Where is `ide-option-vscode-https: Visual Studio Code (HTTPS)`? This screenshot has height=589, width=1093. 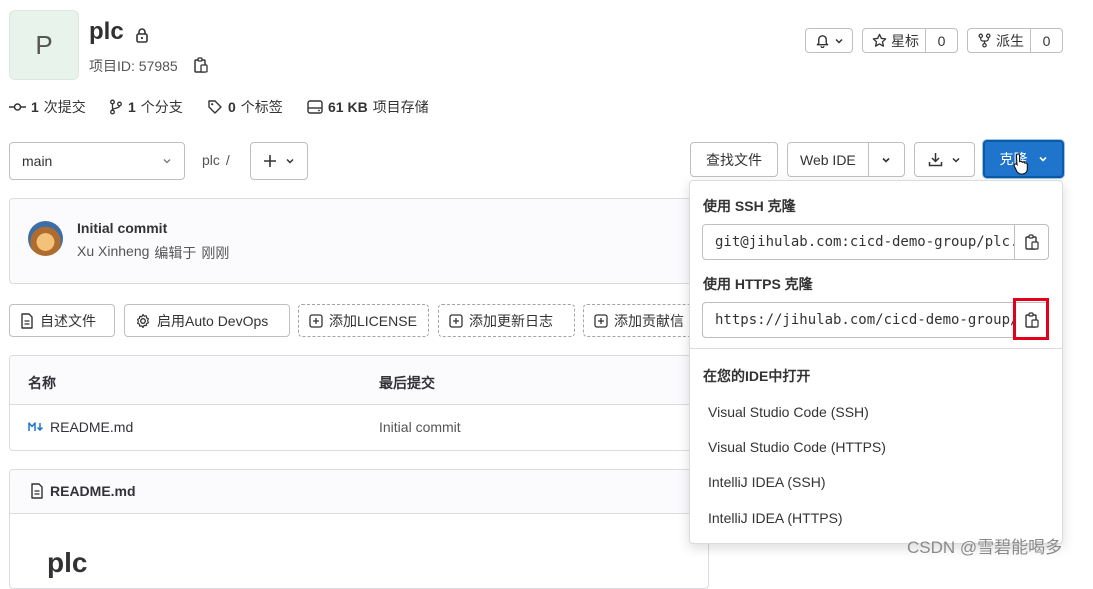 ide-option-vscode-https: Visual Studio Code (HTTPS) is located at coordinates (797, 447).